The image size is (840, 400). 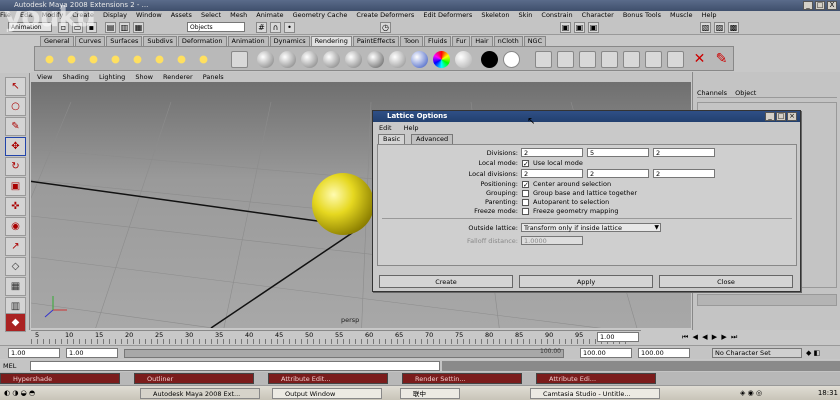 I want to click on quick-launch-icons: ◐ ◑ ◒ ◓, so click(x=34, y=393).